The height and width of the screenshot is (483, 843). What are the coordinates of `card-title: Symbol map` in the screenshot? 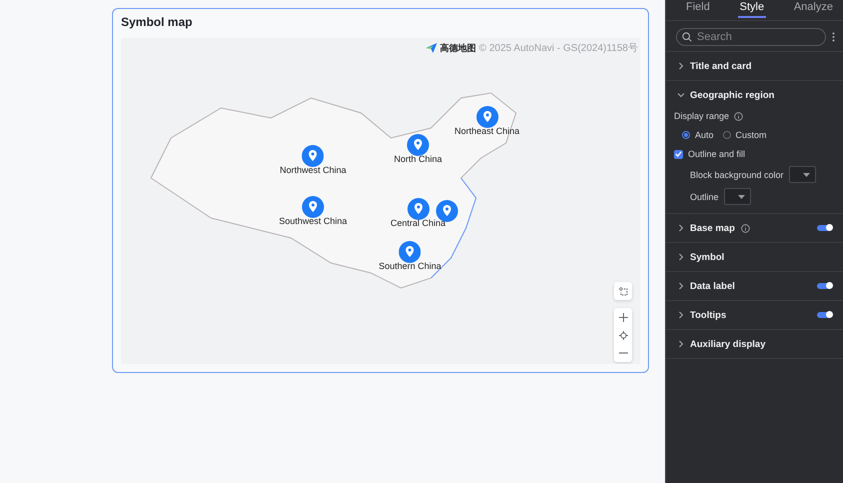 It's located at (157, 22).